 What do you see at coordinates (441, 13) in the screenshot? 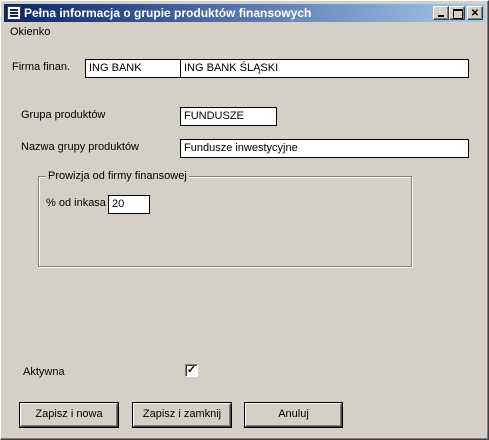
I see `minimize-icon` at bounding box center [441, 13].